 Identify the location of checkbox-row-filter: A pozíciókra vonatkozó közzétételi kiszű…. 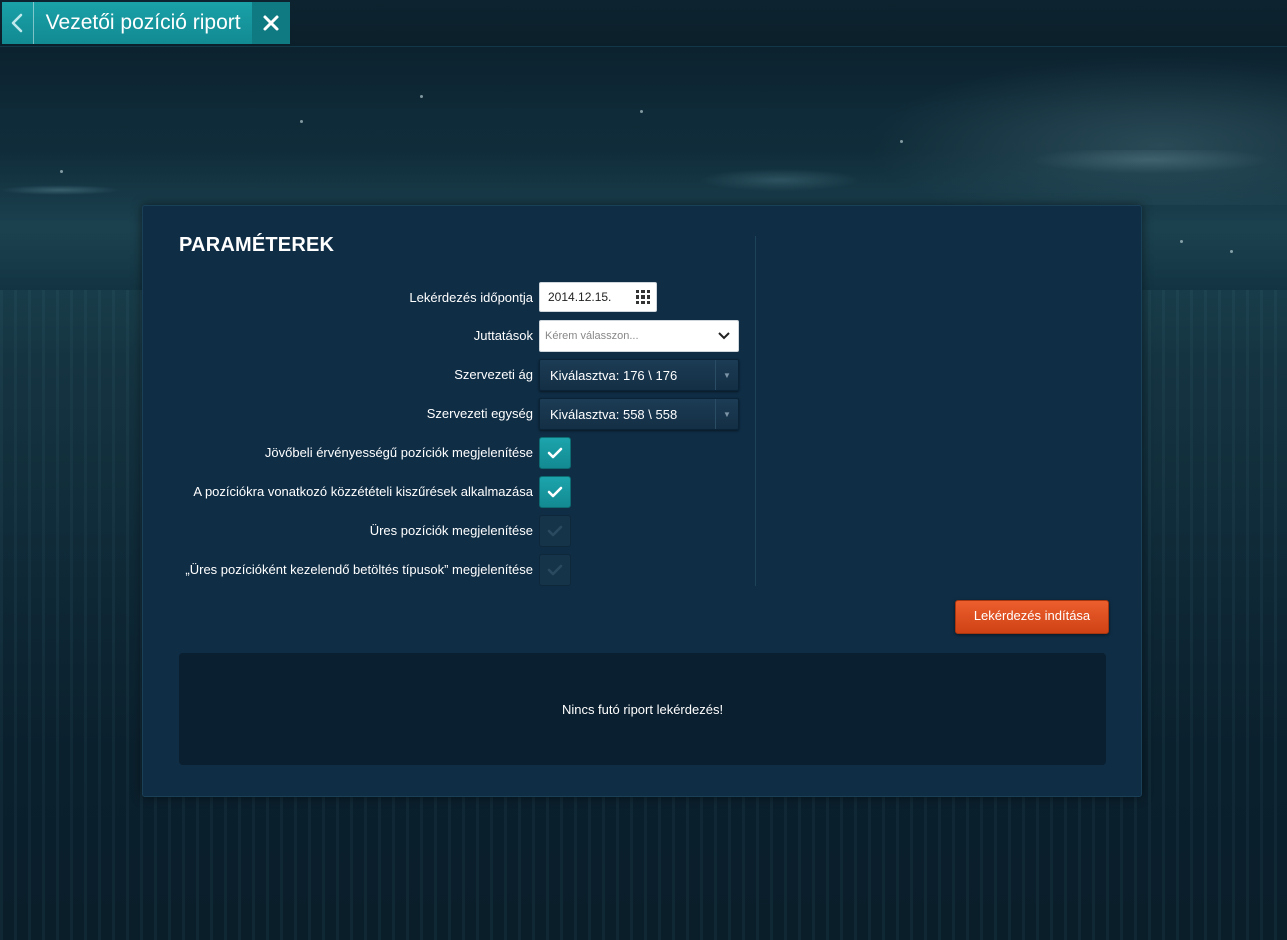
(443, 492).